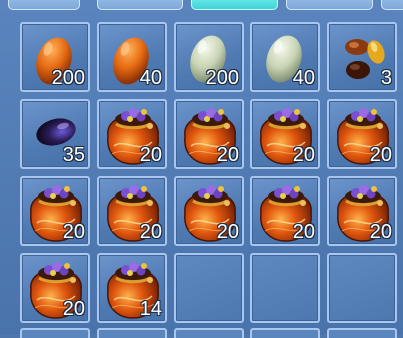 This screenshot has width=403, height=338. Describe the element at coordinates (55, 57) in the screenshot. I see `inventory-slot-orange-egg: 200` at that location.